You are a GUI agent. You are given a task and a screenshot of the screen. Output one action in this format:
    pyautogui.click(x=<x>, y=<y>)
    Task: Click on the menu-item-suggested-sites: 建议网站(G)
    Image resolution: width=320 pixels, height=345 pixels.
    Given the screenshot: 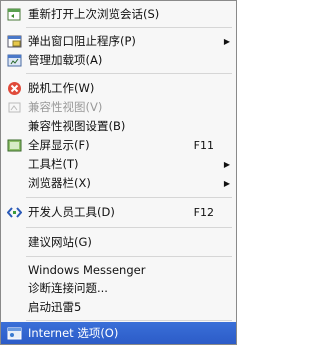 What is the action you would take?
    pyautogui.click(x=118, y=242)
    